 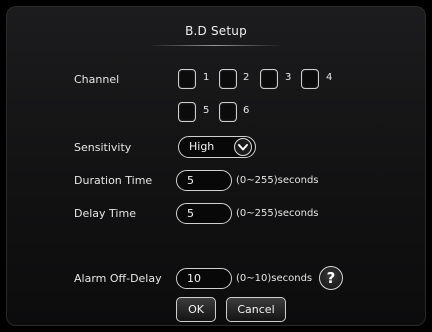 I want to click on delay-time-input: 5, so click(x=204, y=213).